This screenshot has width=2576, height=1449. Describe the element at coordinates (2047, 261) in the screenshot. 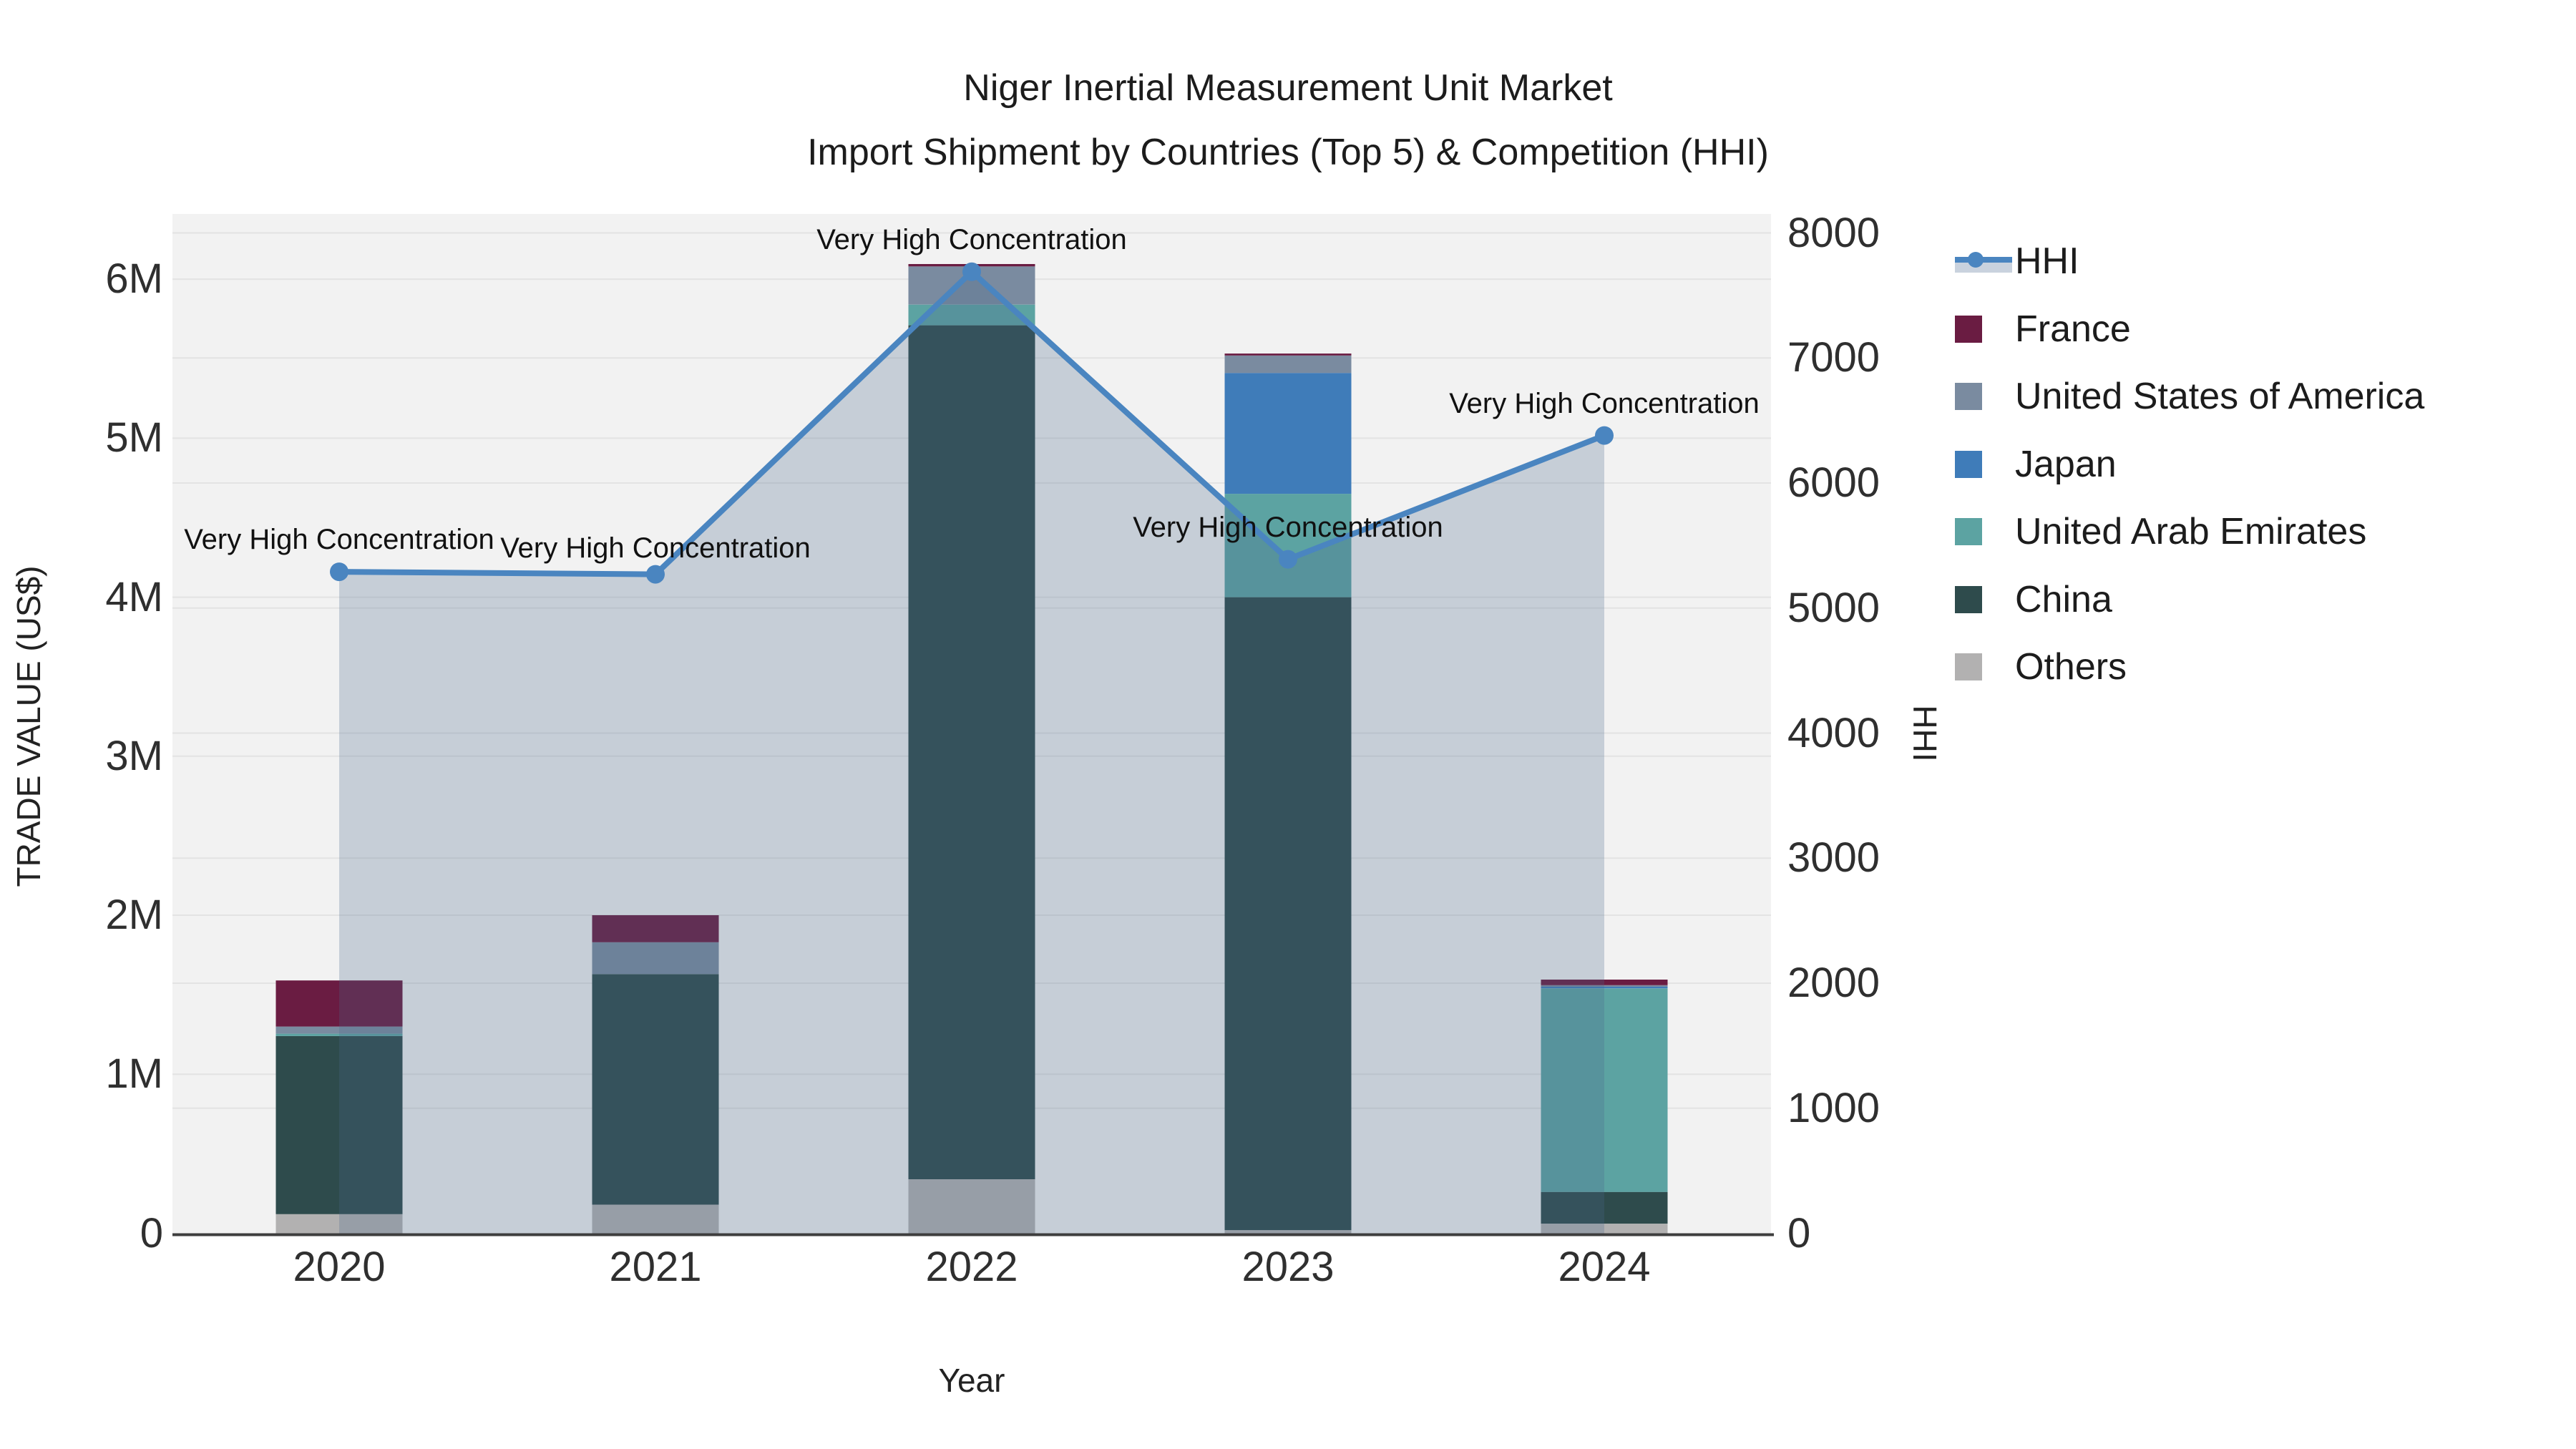

I see `legend-label-hhi: HHI` at that location.